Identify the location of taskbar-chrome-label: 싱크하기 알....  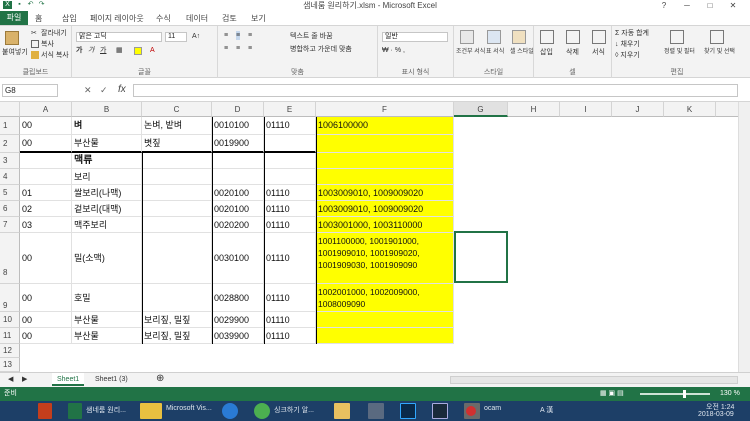
(294, 410).